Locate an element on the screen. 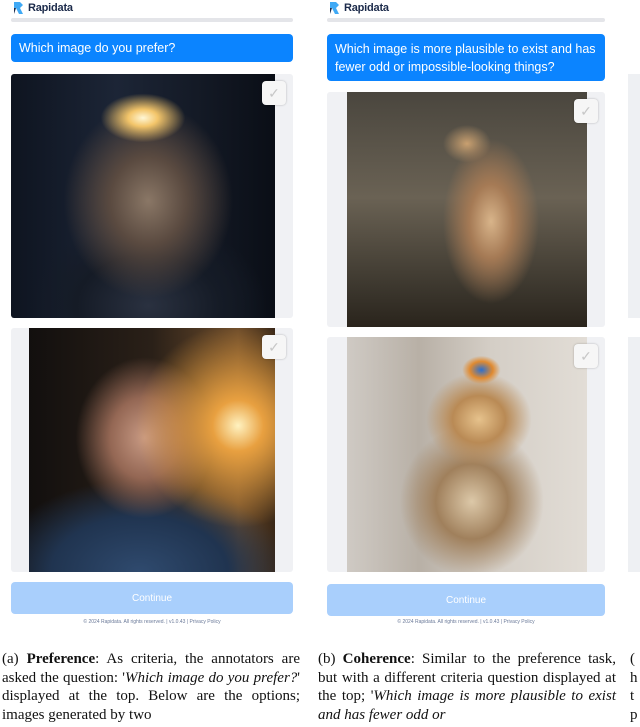 The width and height of the screenshot is (640, 727). caption-c-fragment: ( h t p is located at coordinates (634, 687).